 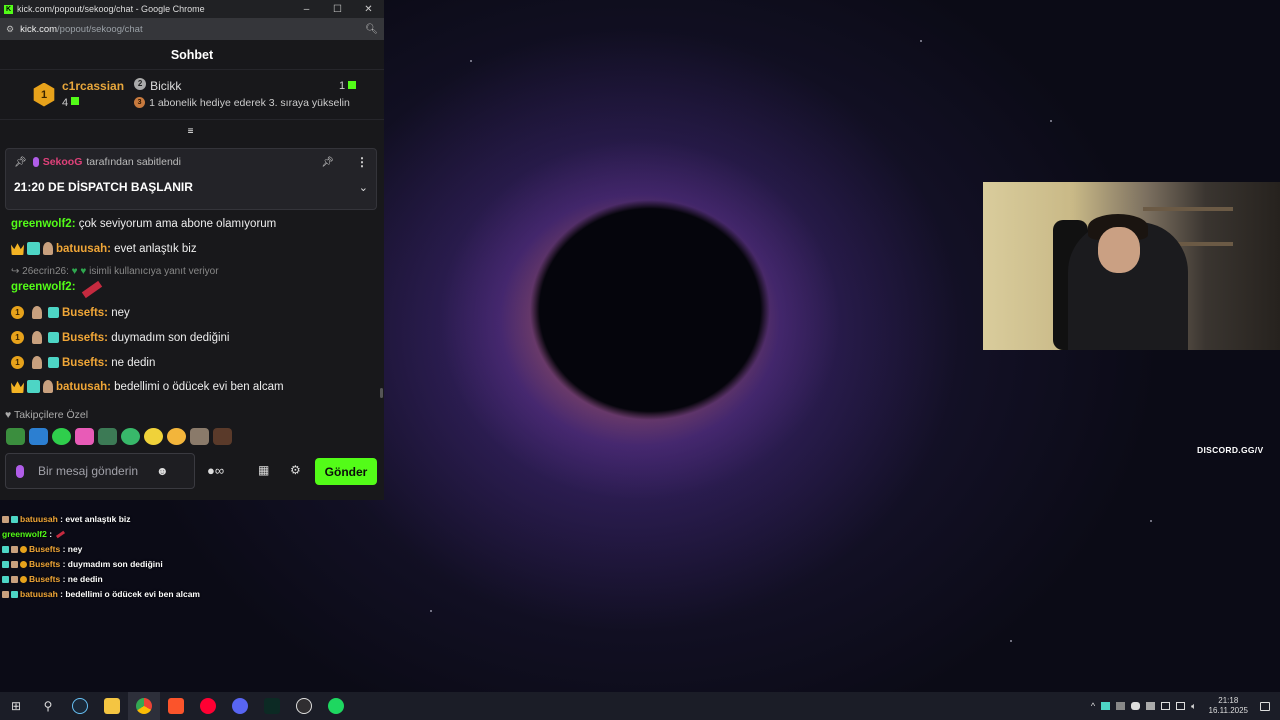 I want to click on network-icon, so click(x=1181, y=706).